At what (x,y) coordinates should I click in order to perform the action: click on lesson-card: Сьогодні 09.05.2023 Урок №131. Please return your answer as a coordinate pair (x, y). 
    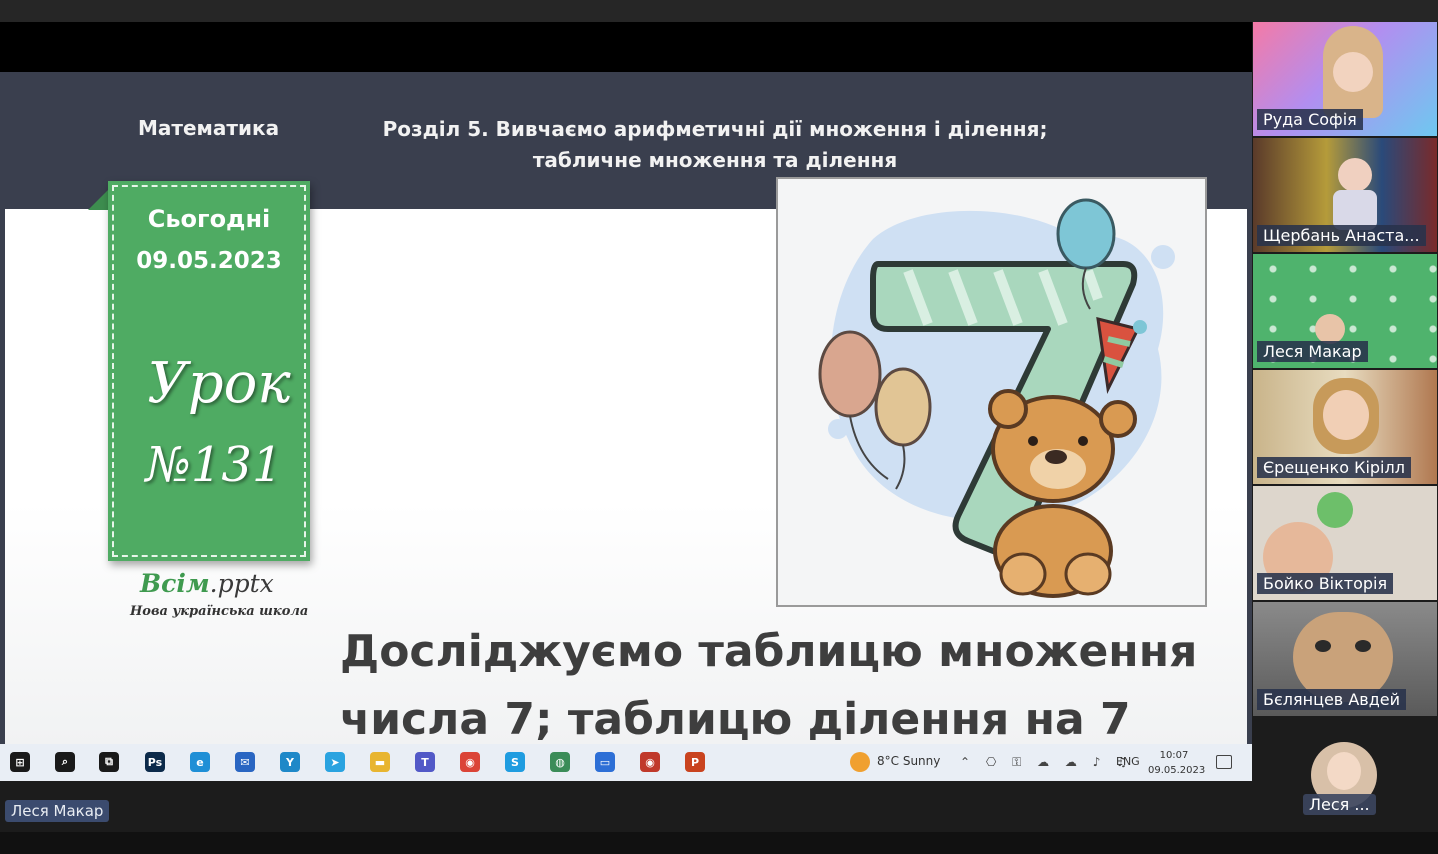
    Looking at the image, I should click on (209, 371).